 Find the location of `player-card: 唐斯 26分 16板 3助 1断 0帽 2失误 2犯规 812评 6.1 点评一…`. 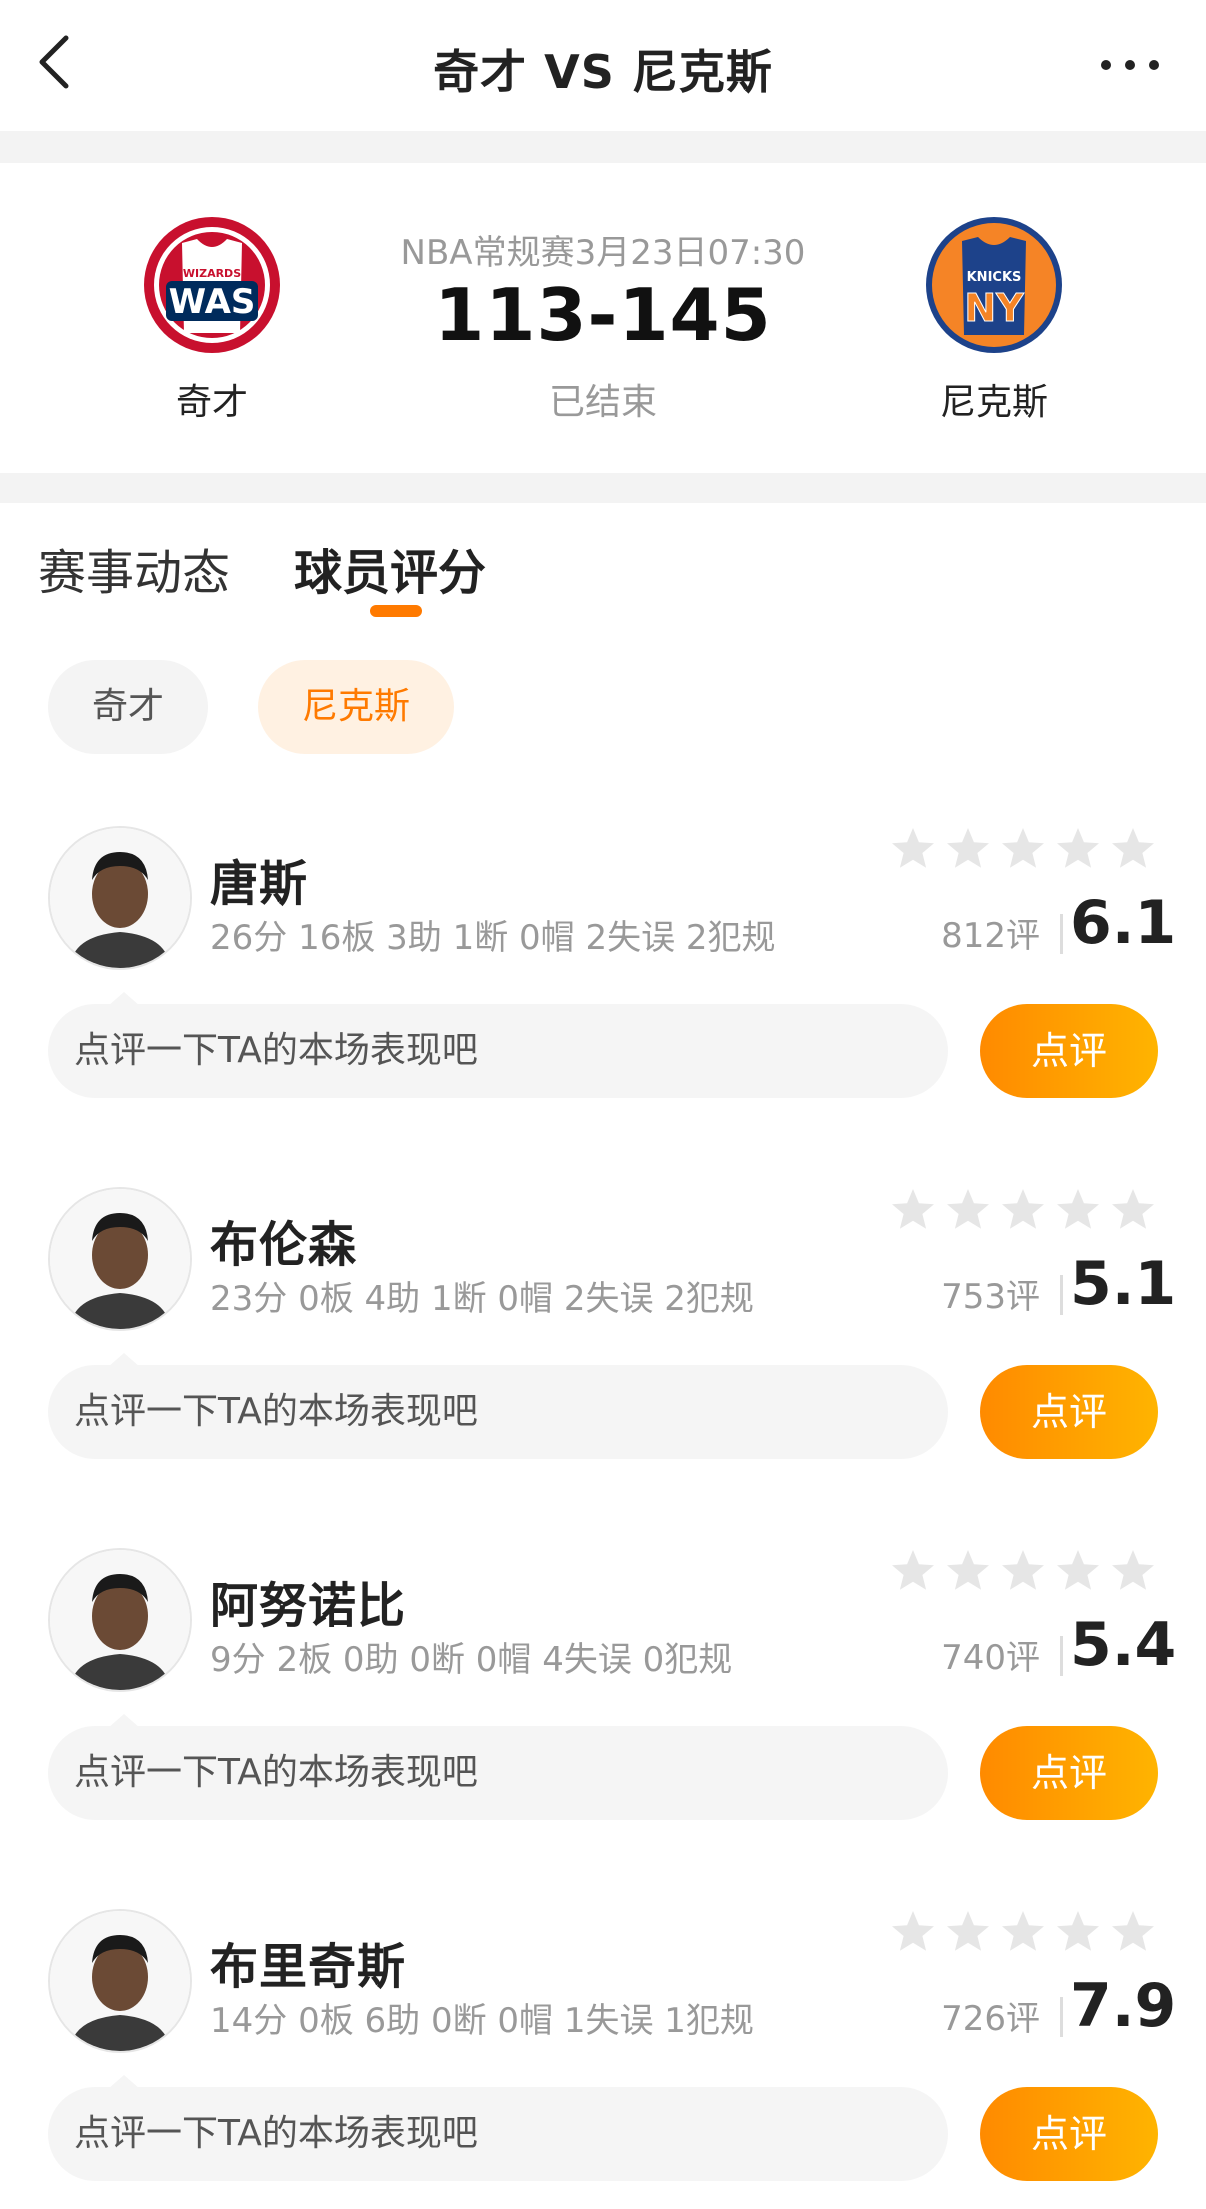

player-card: 唐斯 26分 16板 3助 1断 0帽 2失误 2犯规 812评 6.1 点评一… is located at coordinates (603, 976).